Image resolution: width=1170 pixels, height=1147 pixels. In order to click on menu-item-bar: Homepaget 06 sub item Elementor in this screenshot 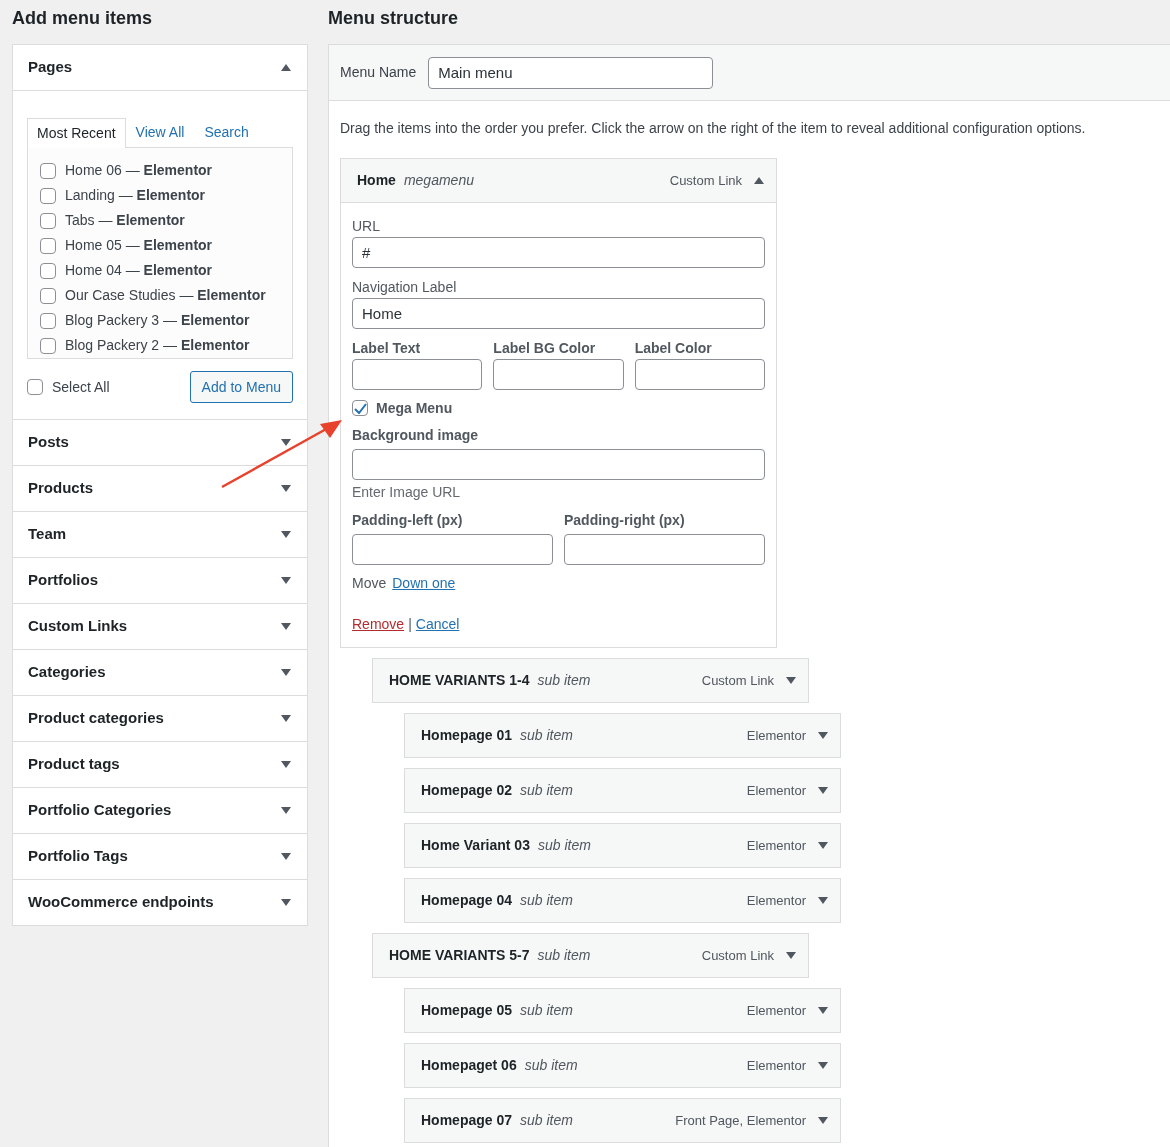, I will do `click(622, 1065)`.